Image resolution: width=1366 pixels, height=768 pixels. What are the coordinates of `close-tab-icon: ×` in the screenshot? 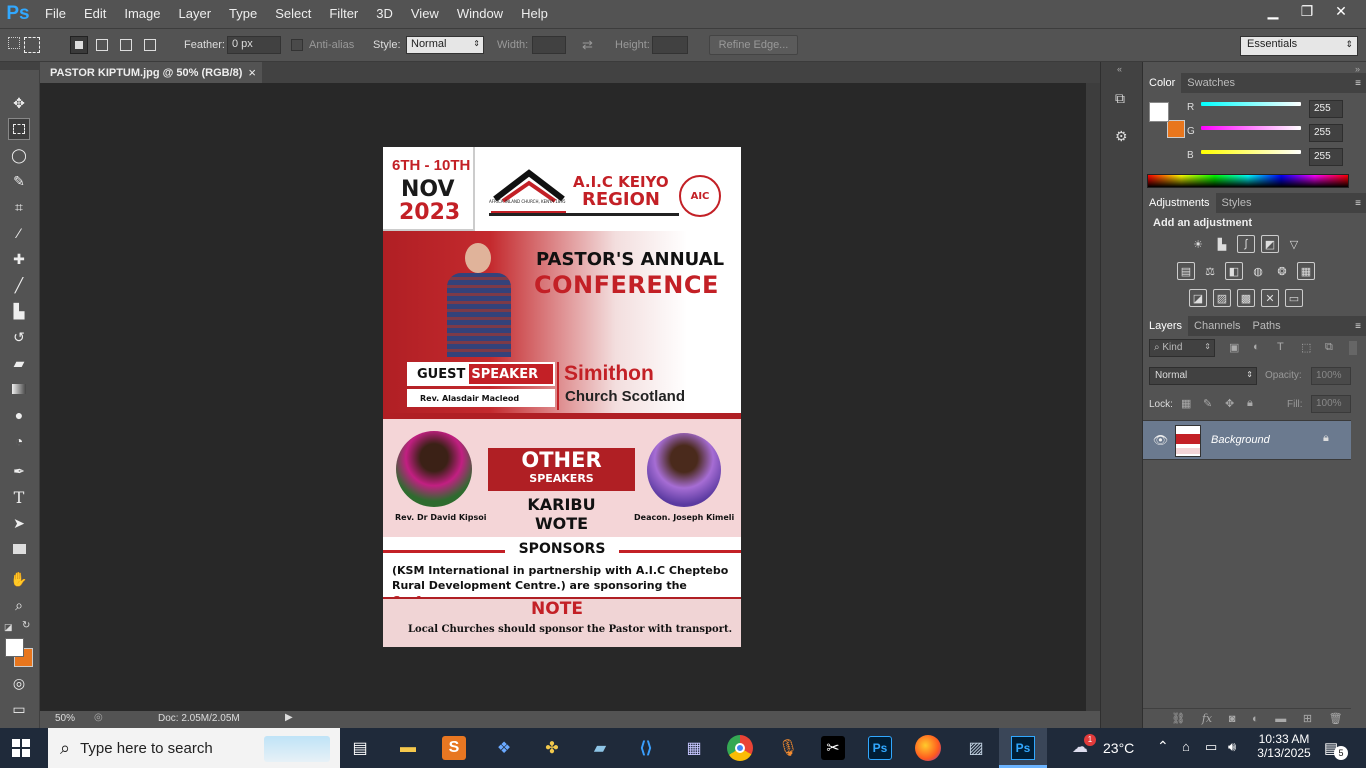 It's located at (252, 72).